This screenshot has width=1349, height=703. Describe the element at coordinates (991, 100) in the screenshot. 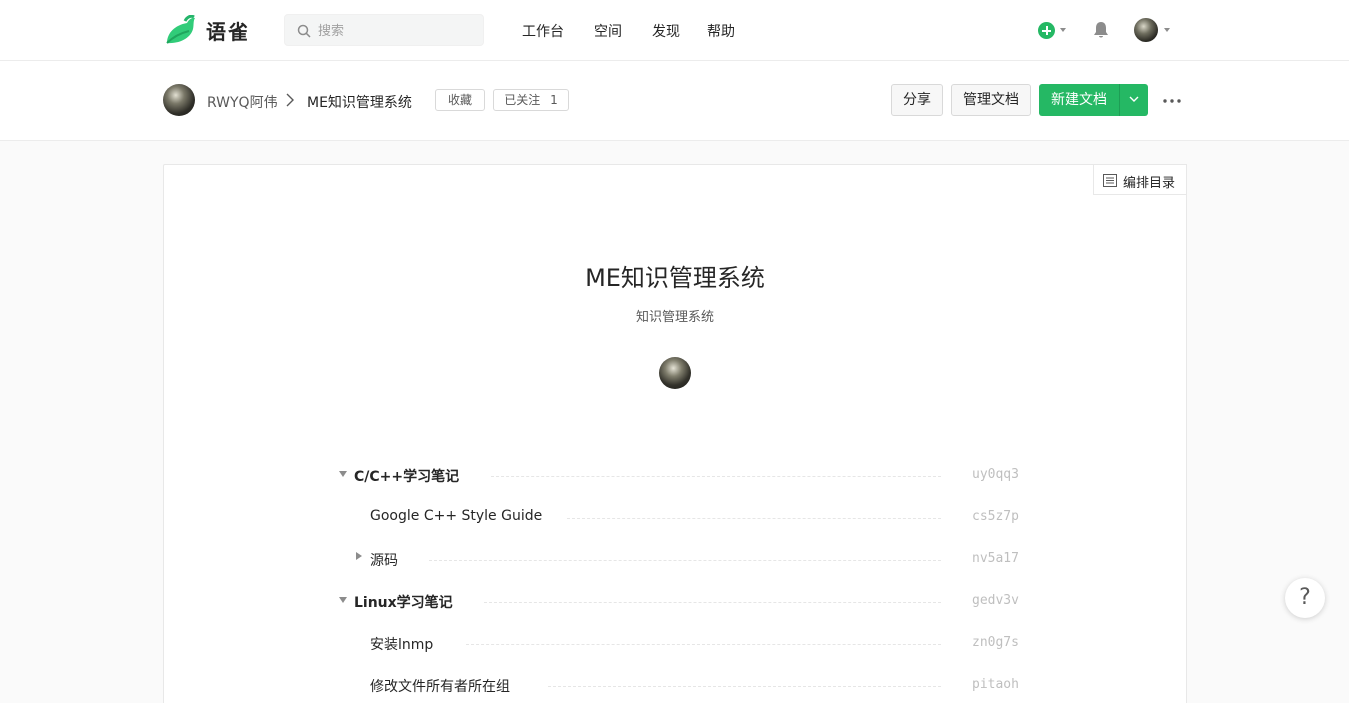

I see `manage-docs-button: 管理文档` at that location.